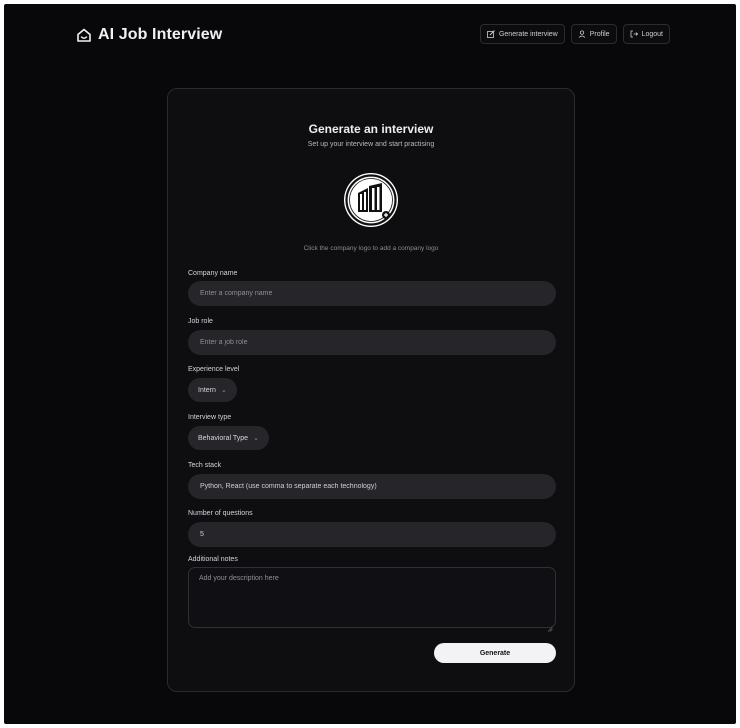 This screenshot has height=728, width=740. Describe the element at coordinates (372, 534) in the screenshot. I see `number-of-questions-input` at that location.